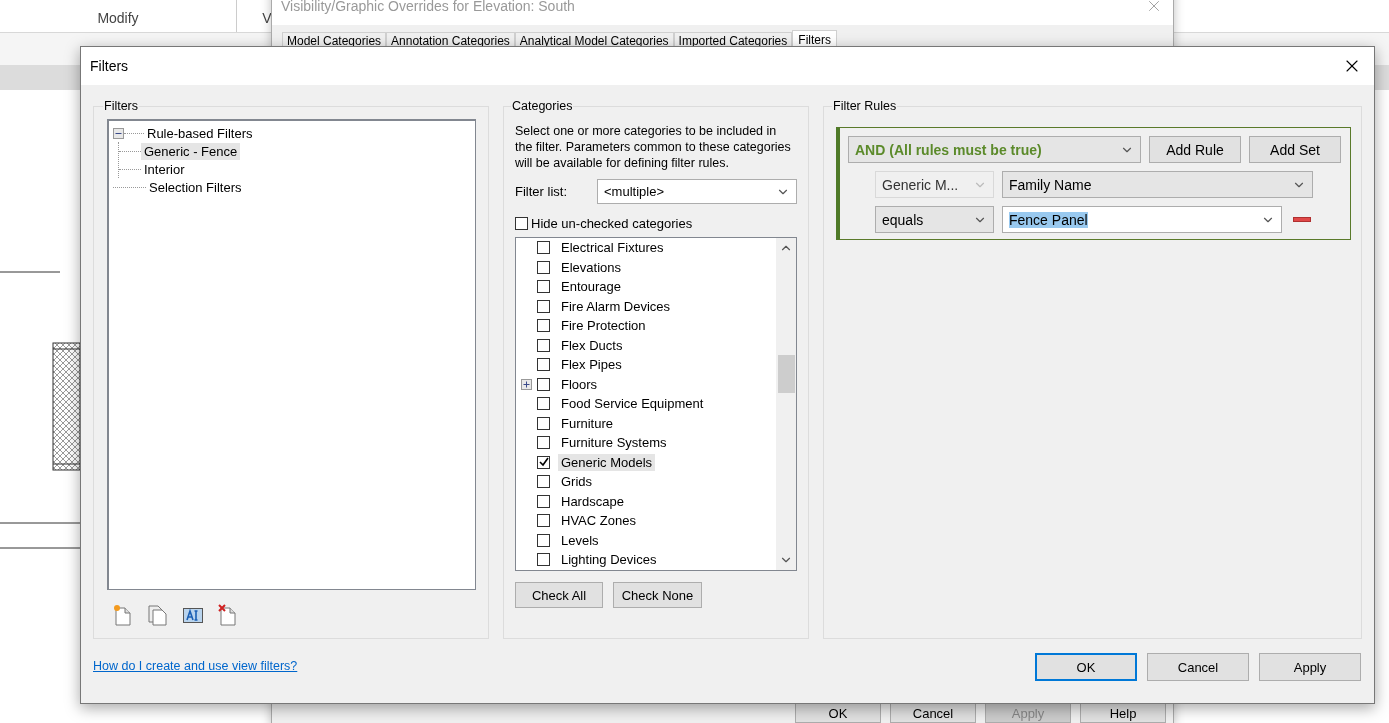  I want to click on field-label: Filter list:, so click(541, 191).